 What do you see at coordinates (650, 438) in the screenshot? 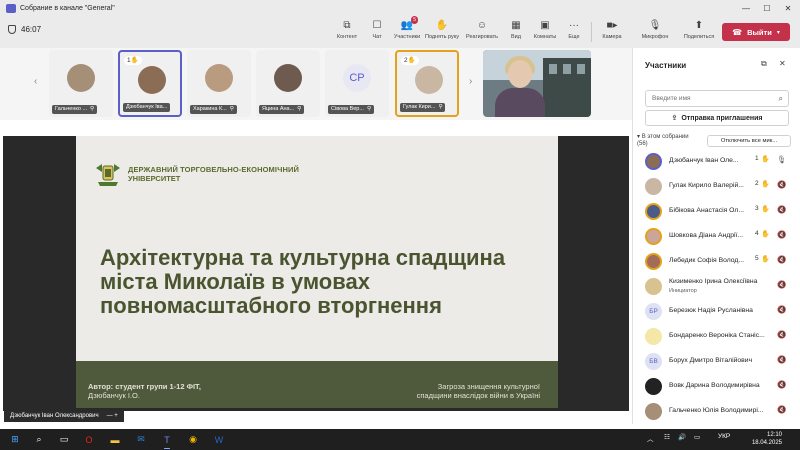
I see `chevron-up-icon: ︿` at bounding box center [650, 438].